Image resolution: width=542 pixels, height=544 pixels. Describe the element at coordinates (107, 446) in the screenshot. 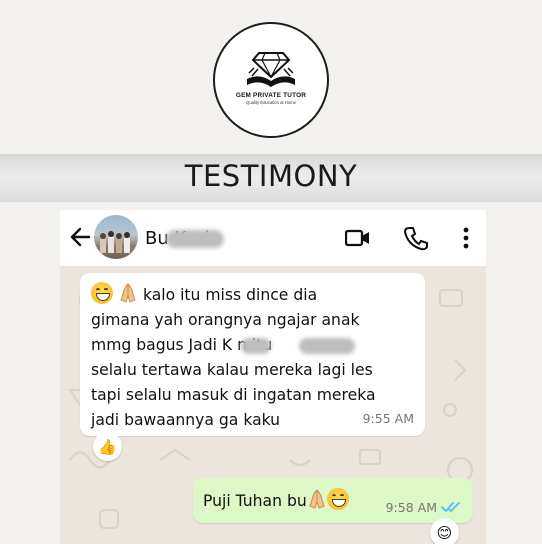

I see `thumbs-up-reaction-icon: 👍` at that location.